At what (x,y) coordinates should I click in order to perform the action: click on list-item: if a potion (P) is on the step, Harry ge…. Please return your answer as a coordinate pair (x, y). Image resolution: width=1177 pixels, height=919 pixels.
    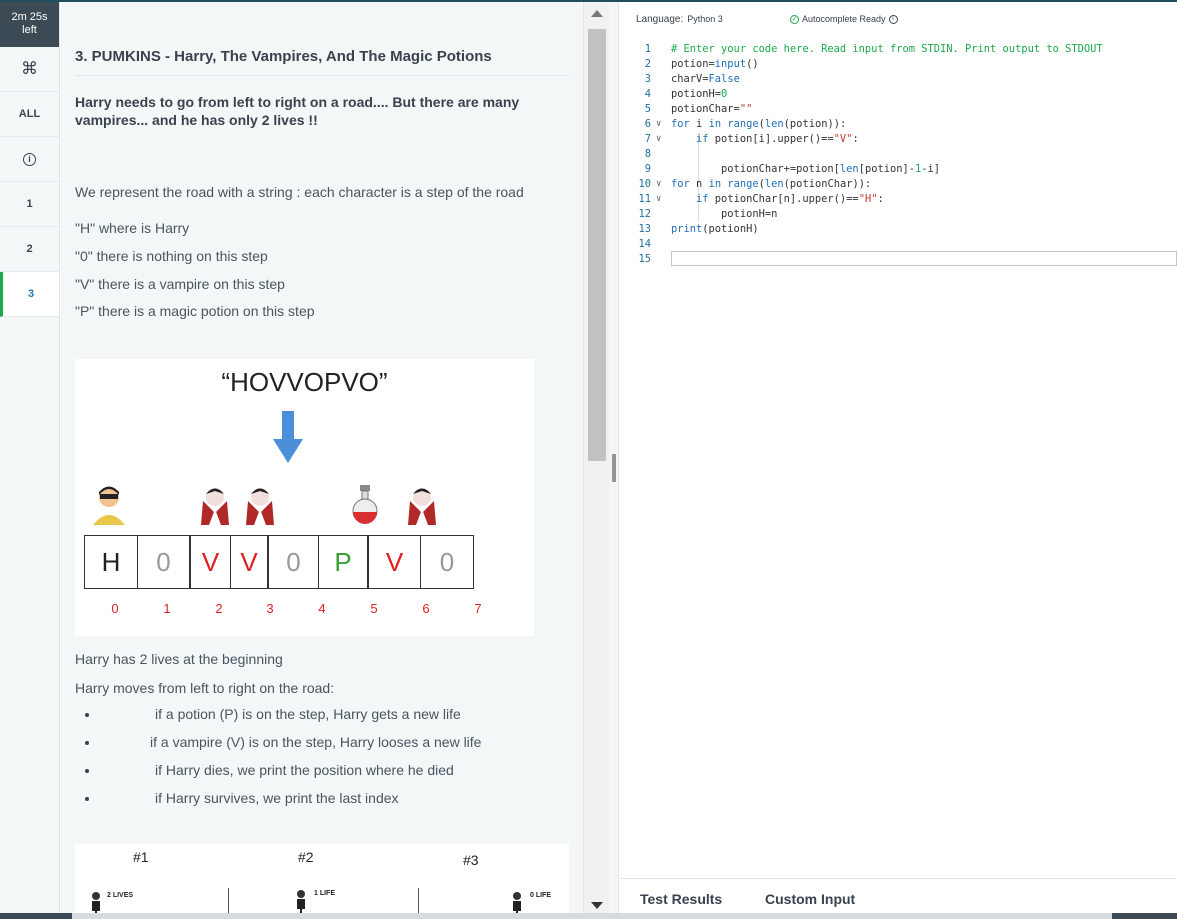
    Looking at the image, I should click on (325, 720).